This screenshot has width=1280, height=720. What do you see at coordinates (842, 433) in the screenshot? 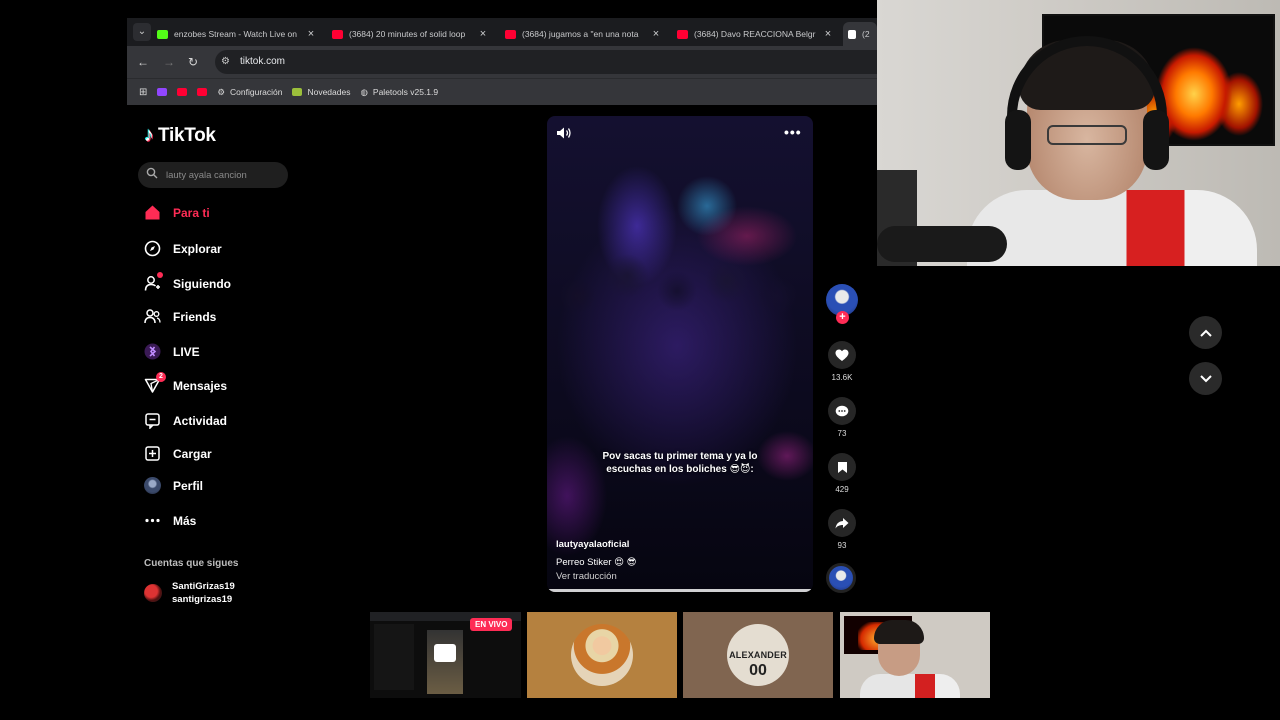
I see `comment-count: 73` at bounding box center [842, 433].